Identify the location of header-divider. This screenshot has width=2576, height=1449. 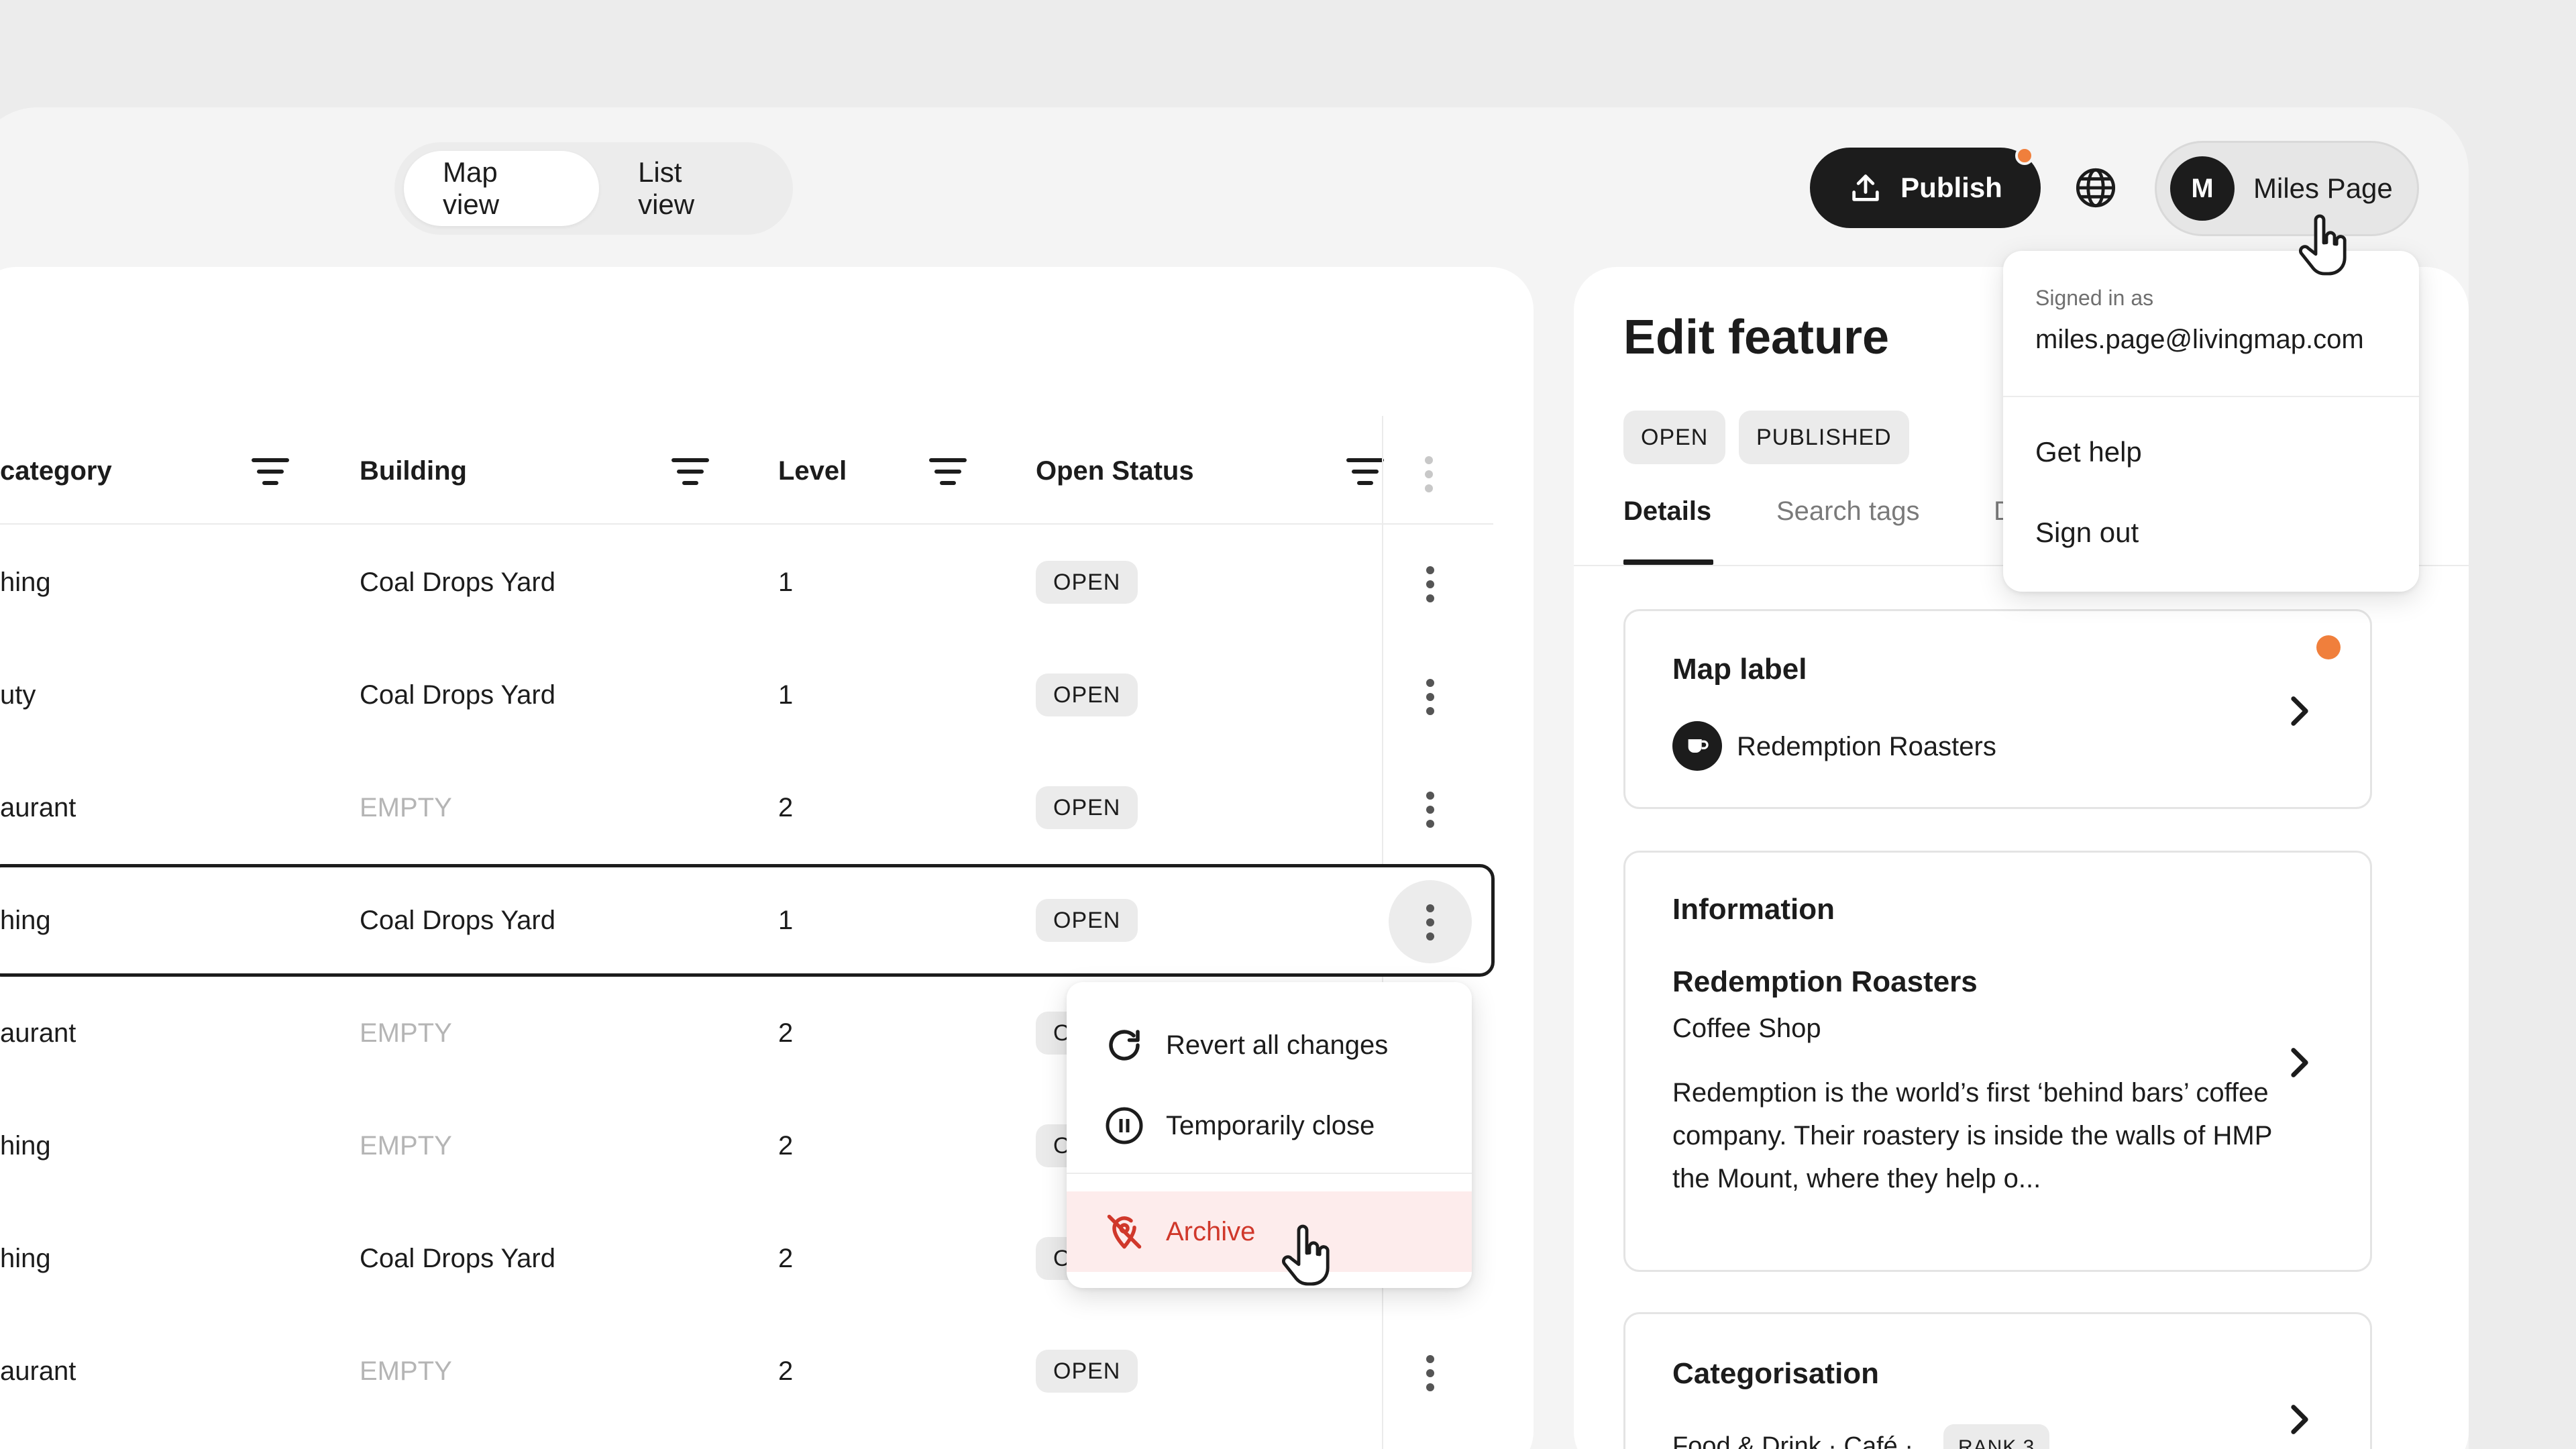
(746, 524).